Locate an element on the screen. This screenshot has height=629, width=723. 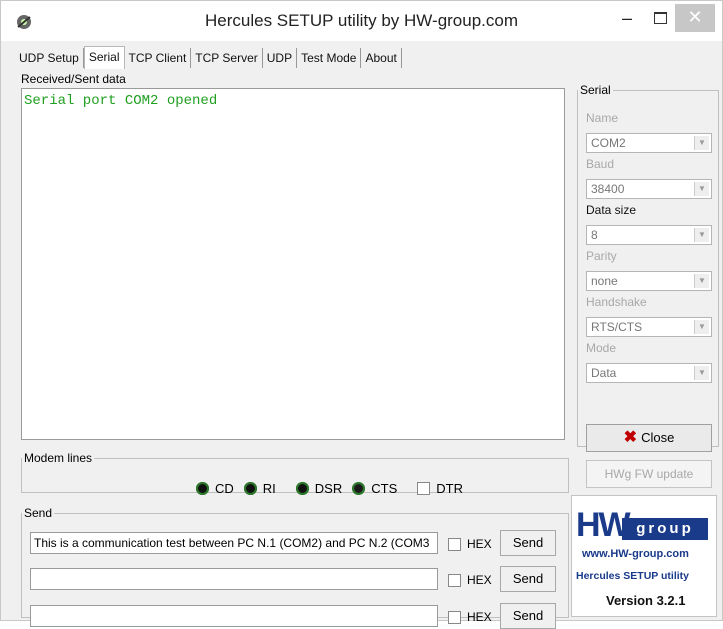
tab-tcp-client: TCP Client is located at coordinates (158, 58).